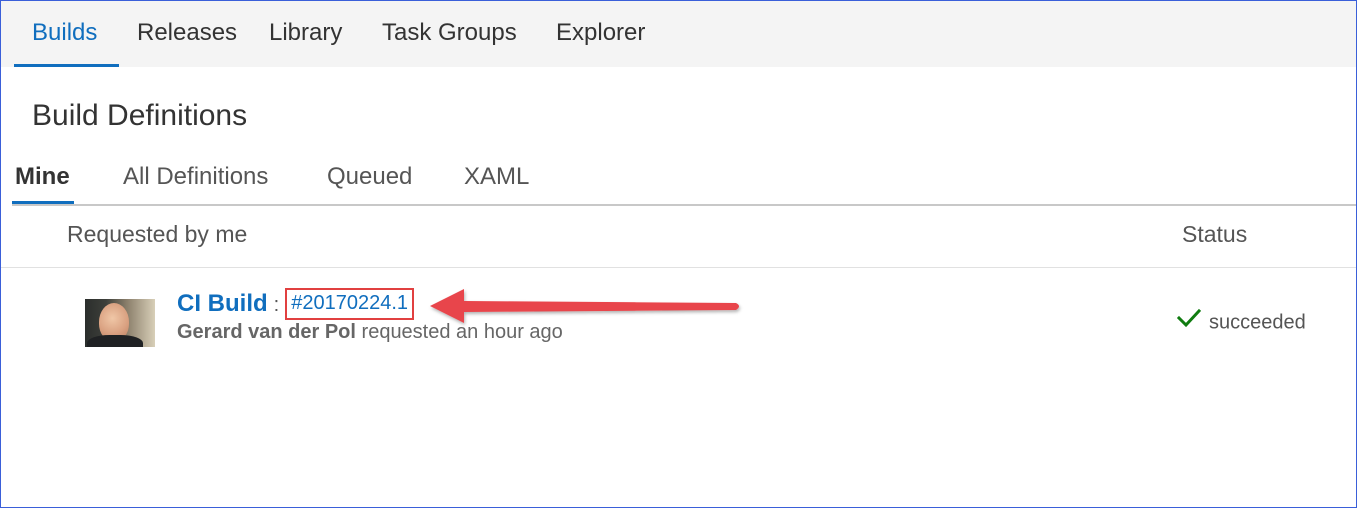 The width and height of the screenshot is (1357, 508). Describe the element at coordinates (140, 115) in the screenshot. I see `page-title: Build Definitions` at that location.